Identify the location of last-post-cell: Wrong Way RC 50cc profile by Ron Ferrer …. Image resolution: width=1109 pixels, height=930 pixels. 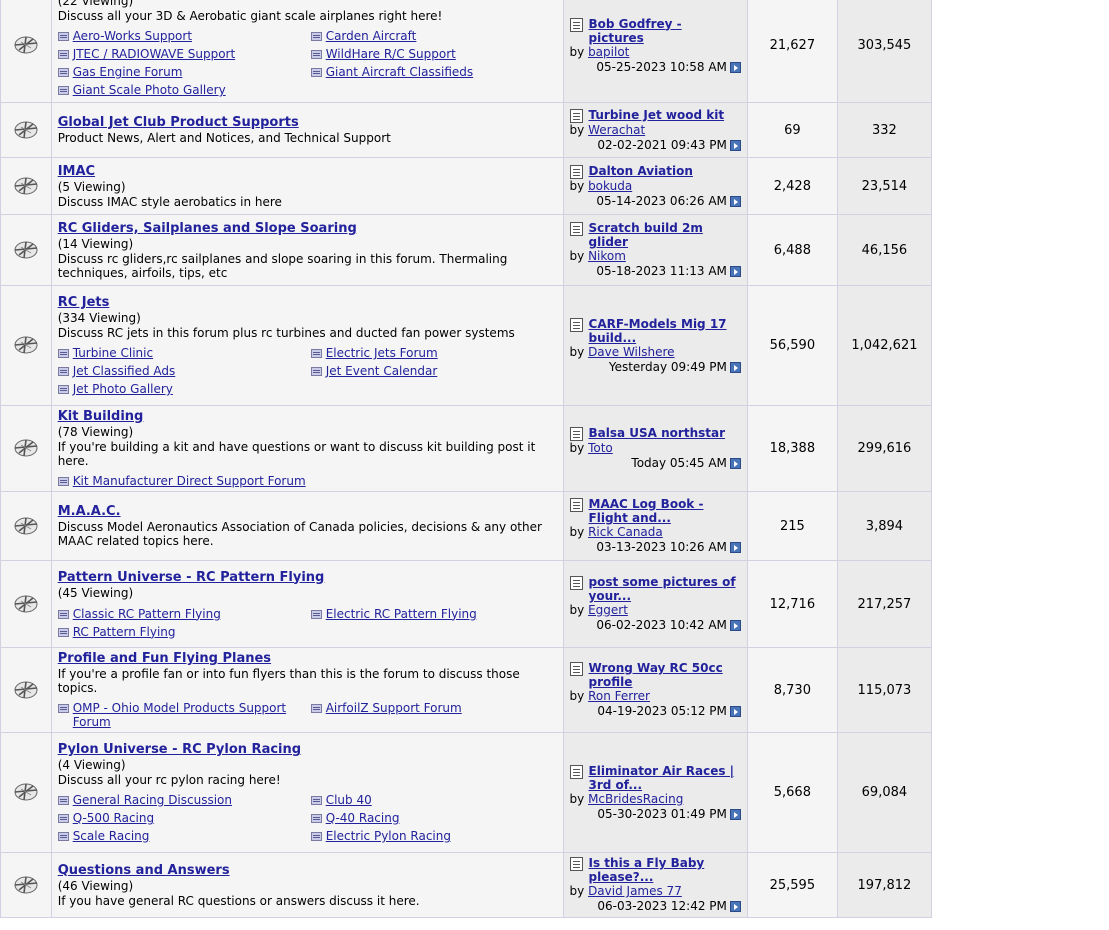
(655, 690).